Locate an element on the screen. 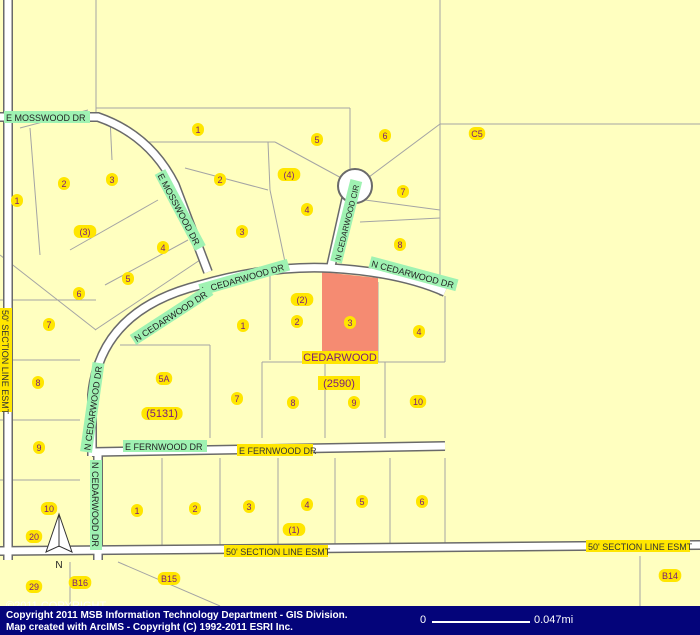 This screenshot has height=635, width=700. lot-label: (4) is located at coordinates (289, 174).